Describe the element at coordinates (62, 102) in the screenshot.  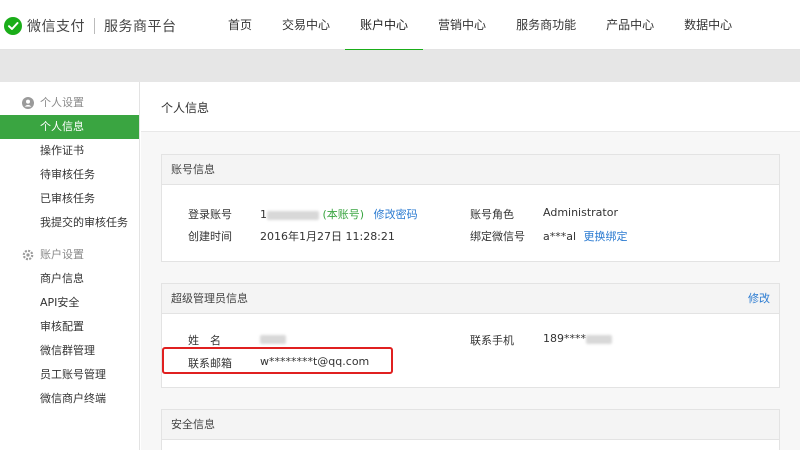
I see `sidebar-group-label: 个人设置` at that location.